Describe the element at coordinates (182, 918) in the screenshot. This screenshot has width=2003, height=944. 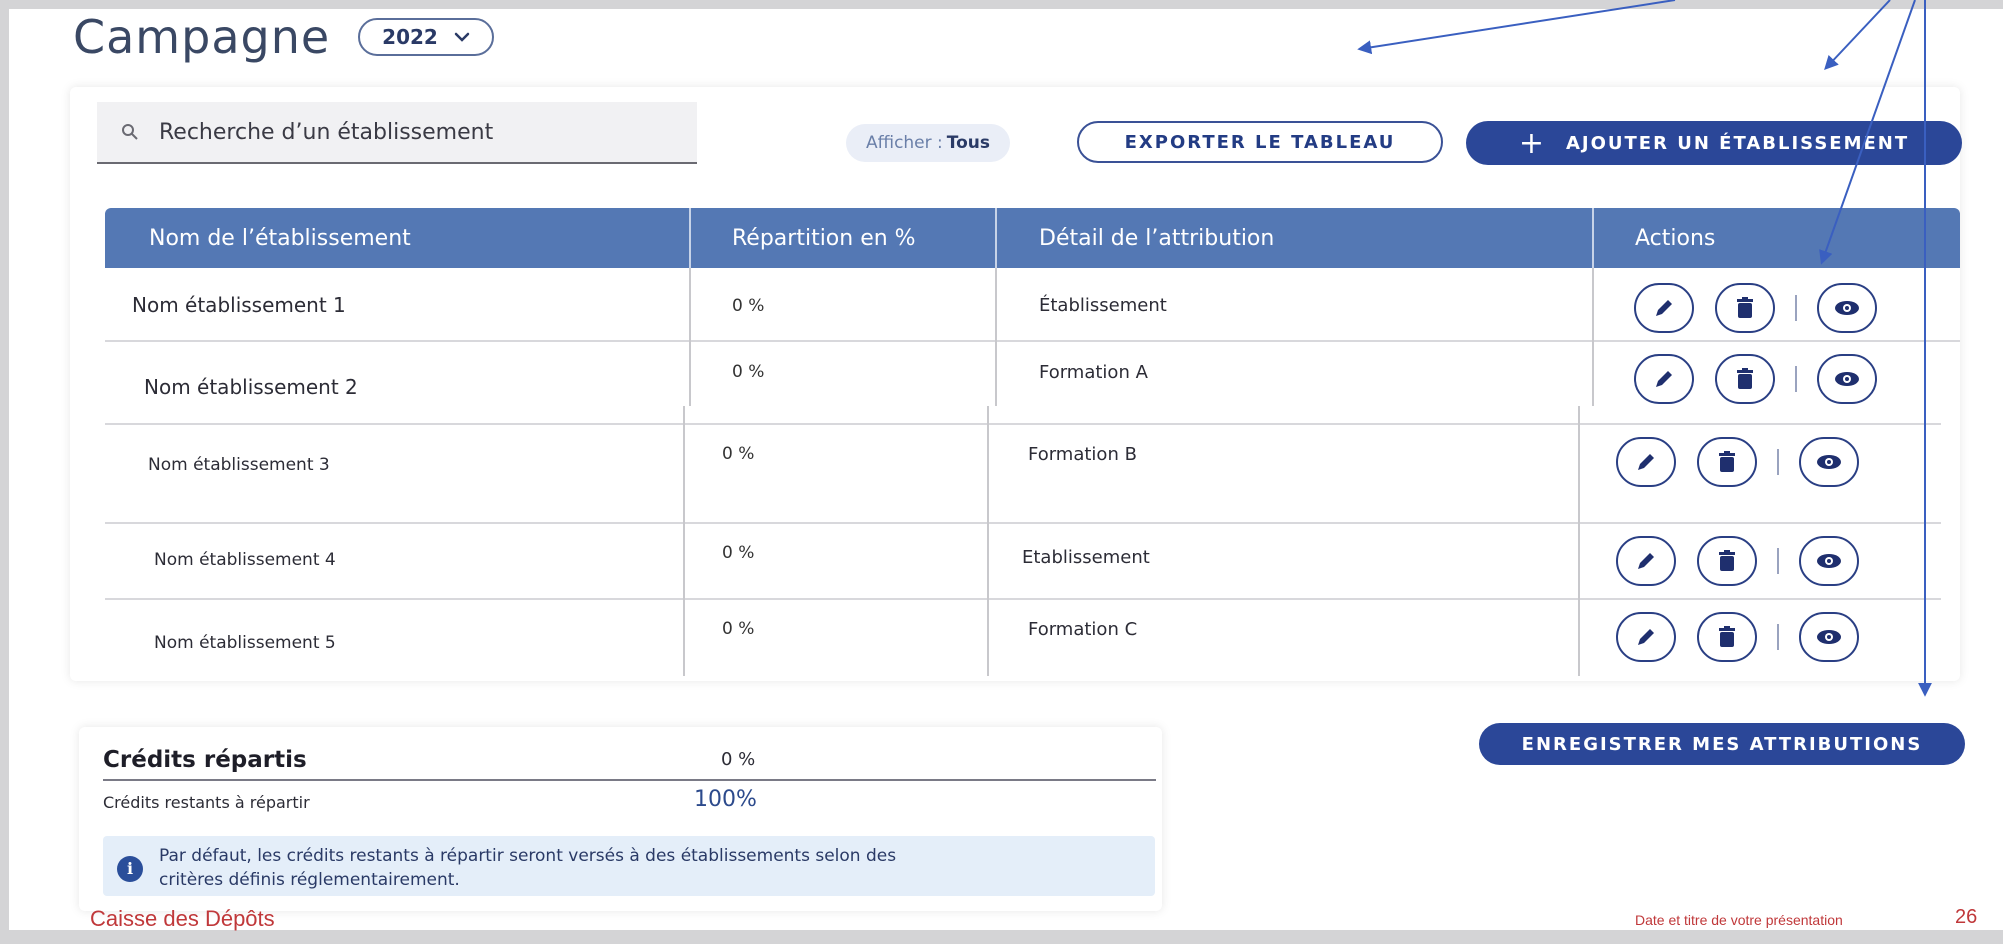
I see `footer-brand: Caisse des Dépôts` at that location.